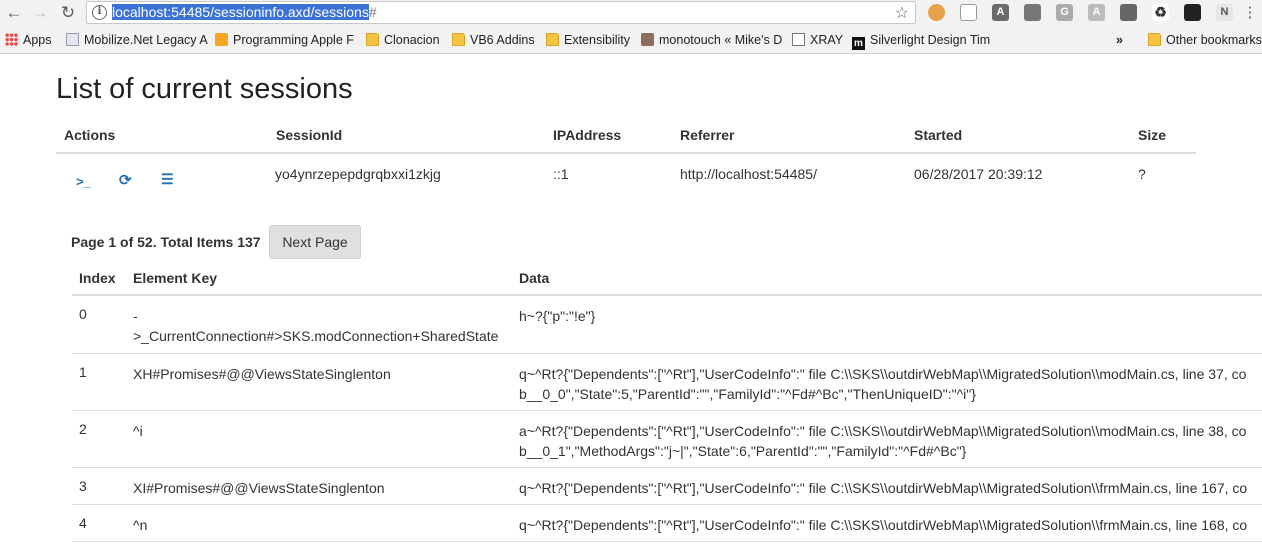 This screenshot has width=1262, height=545. I want to click on bookmark-apps: Apps, so click(28, 40).